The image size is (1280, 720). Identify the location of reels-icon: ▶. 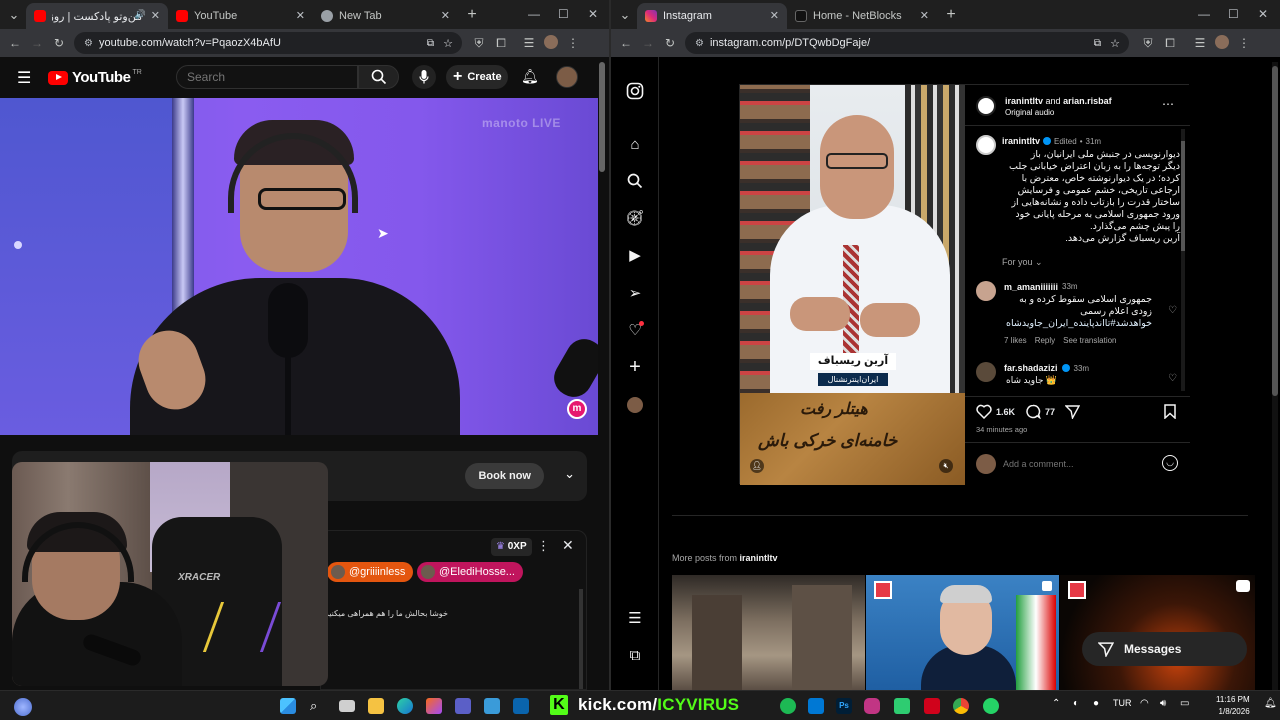
(635, 255).